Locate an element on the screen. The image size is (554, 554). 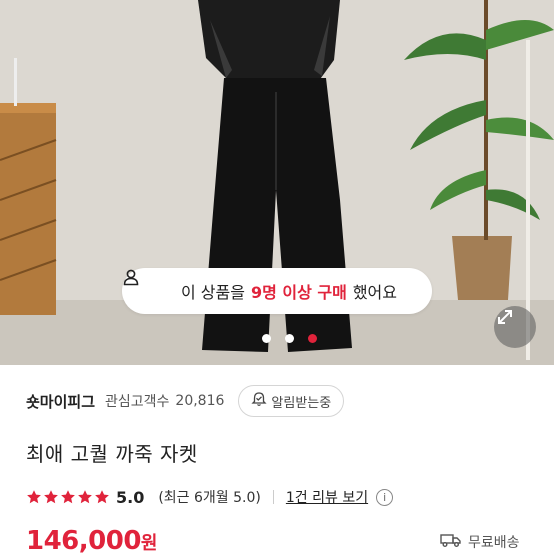
divider is located at coordinates (273, 497).